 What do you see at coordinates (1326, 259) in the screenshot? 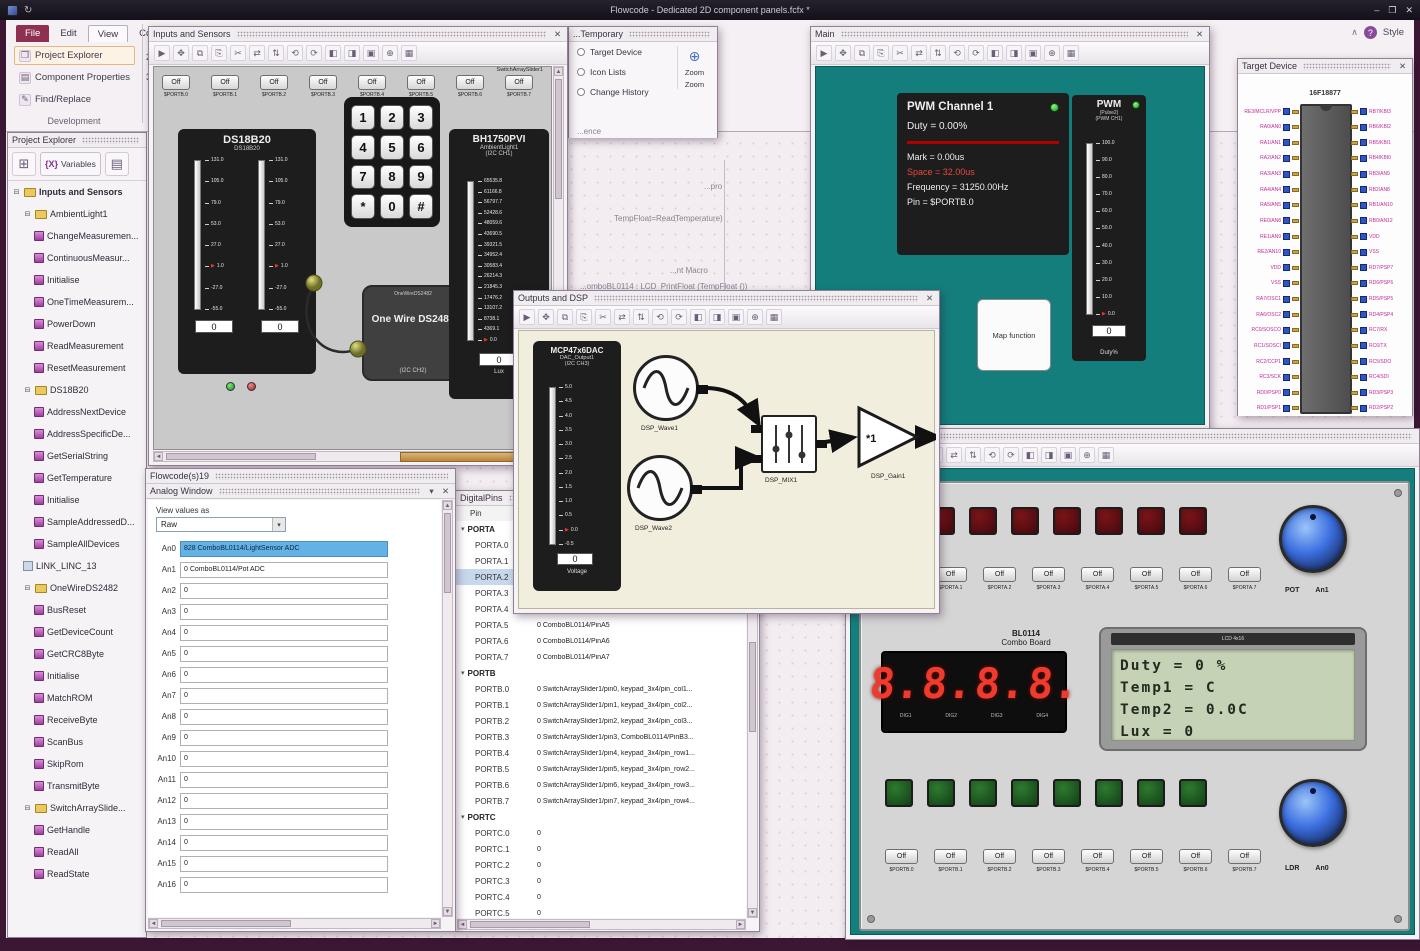
I see `chip-body` at bounding box center [1326, 259].